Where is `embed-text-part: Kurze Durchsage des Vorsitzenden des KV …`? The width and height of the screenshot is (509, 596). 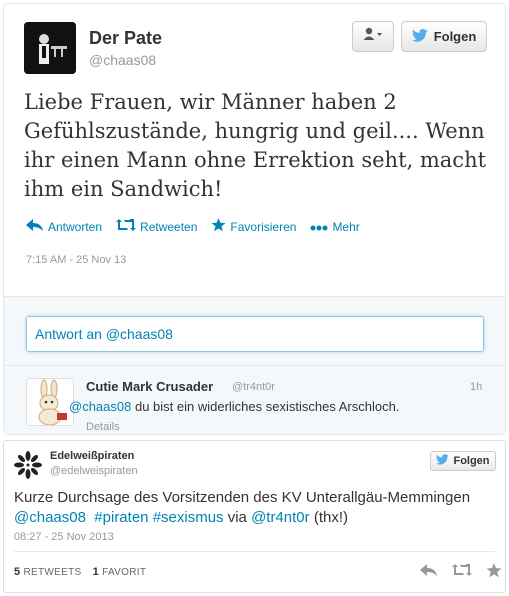
embed-text-part: Kurze Durchsage des Vorsitzenden des KV … is located at coordinates (242, 497).